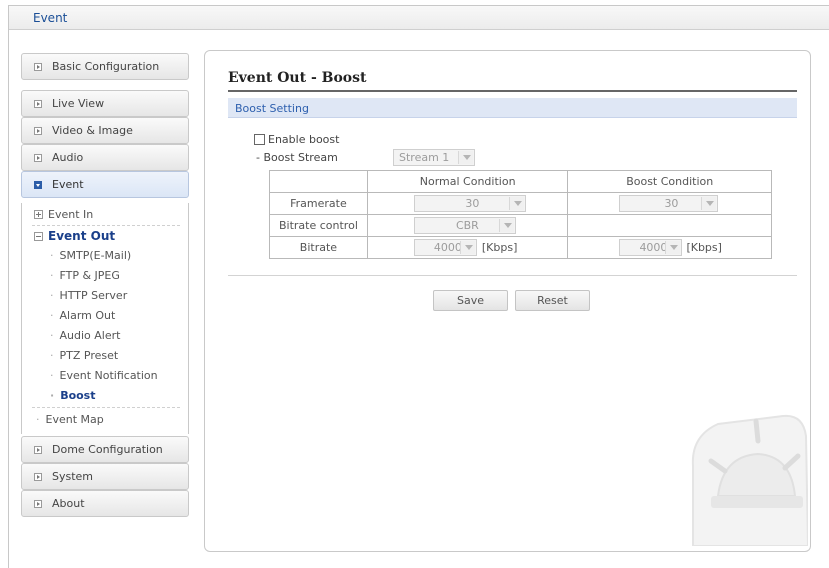 The height and width of the screenshot is (568, 829). I want to click on sidebar-item-label: Video & Image, so click(92, 130).